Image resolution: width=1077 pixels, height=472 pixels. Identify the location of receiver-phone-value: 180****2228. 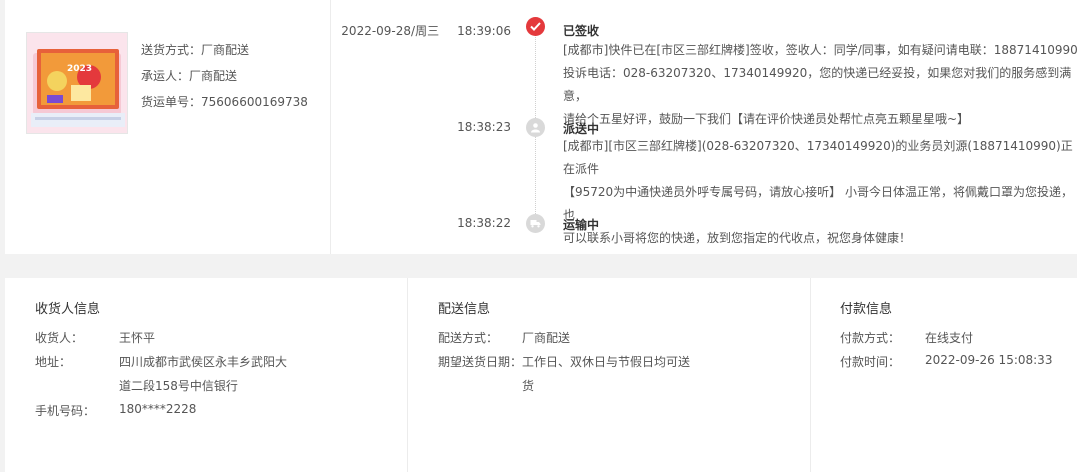
(158, 409).